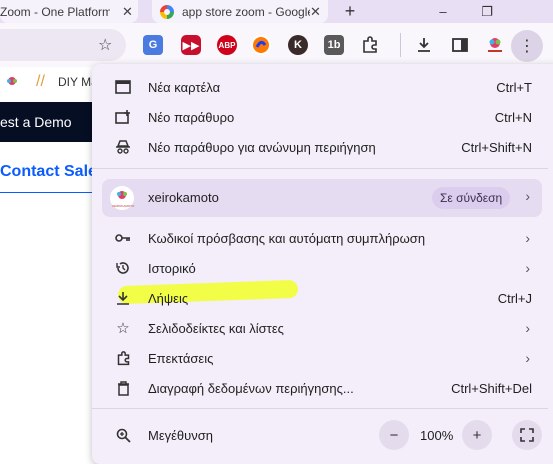 Image resolution: width=553 pixels, height=464 pixels. I want to click on extension-icon, so click(261, 45).